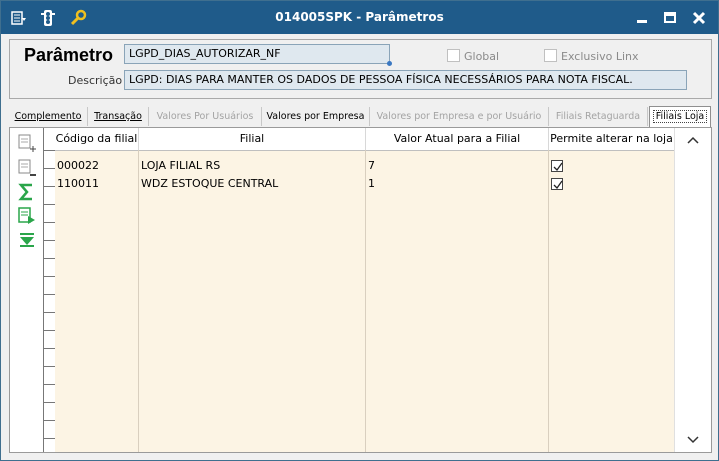  What do you see at coordinates (457, 139) in the screenshot?
I see `column-header-valor: Valor Atual para a Filial` at bounding box center [457, 139].